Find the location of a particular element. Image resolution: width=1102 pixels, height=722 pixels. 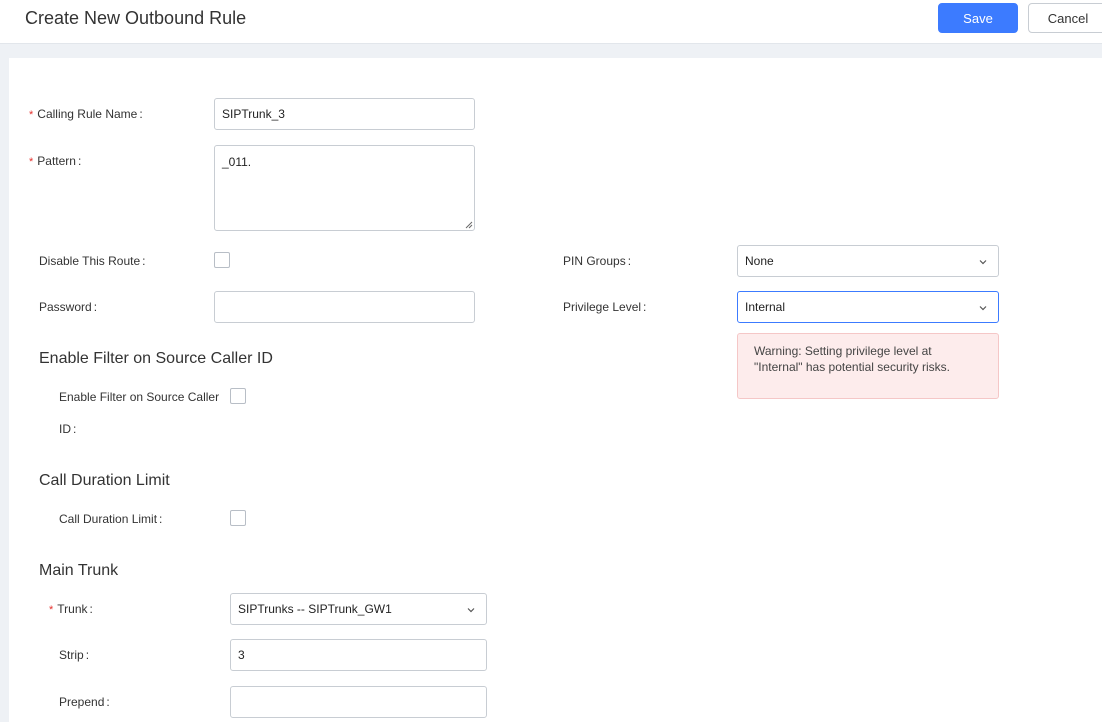

resize-handle-icon is located at coordinates (469, 225).